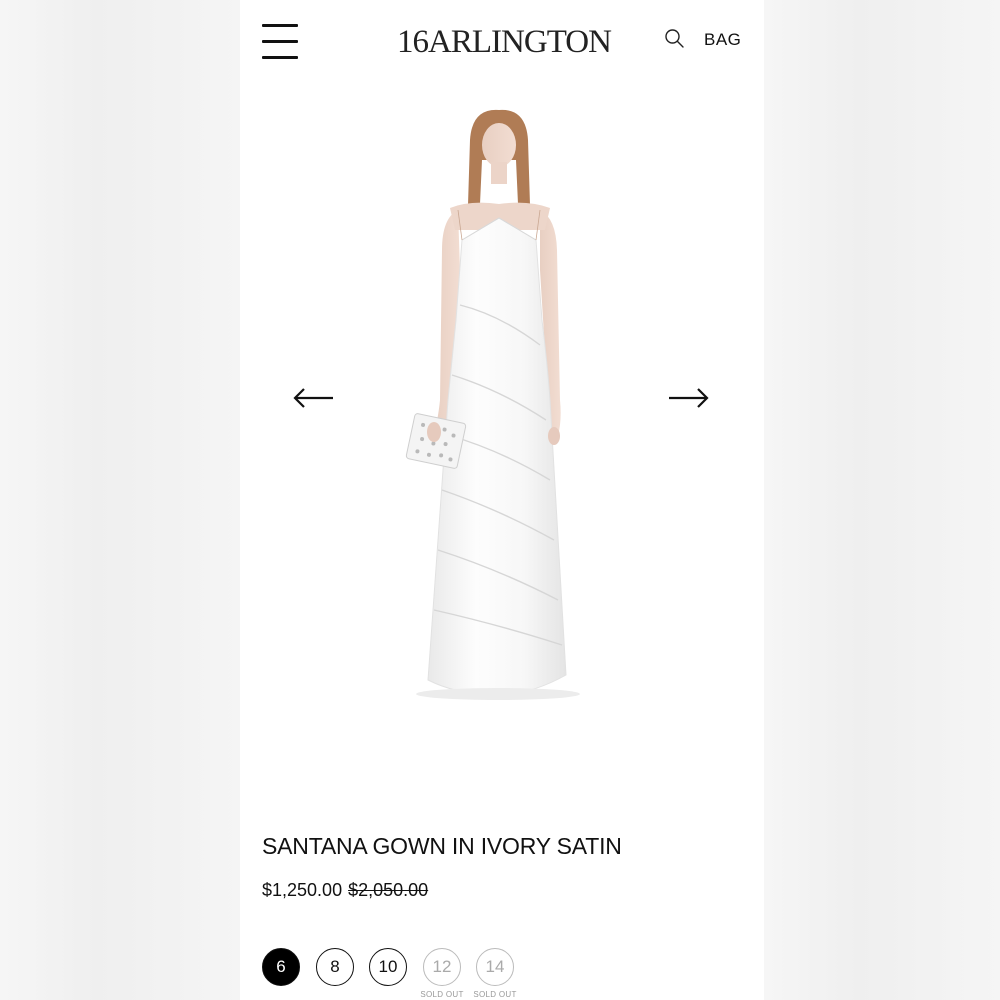  I want to click on search-icon, so click(675, 39).